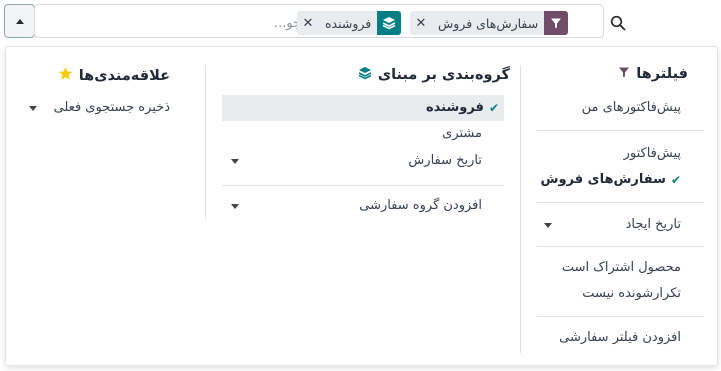 This screenshot has width=721, height=371. What do you see at coordinates (112, 107) in the screenshot?
I see `save-current-search: ذخیره جستجوی فعلی` at bounding box center [112, 107].